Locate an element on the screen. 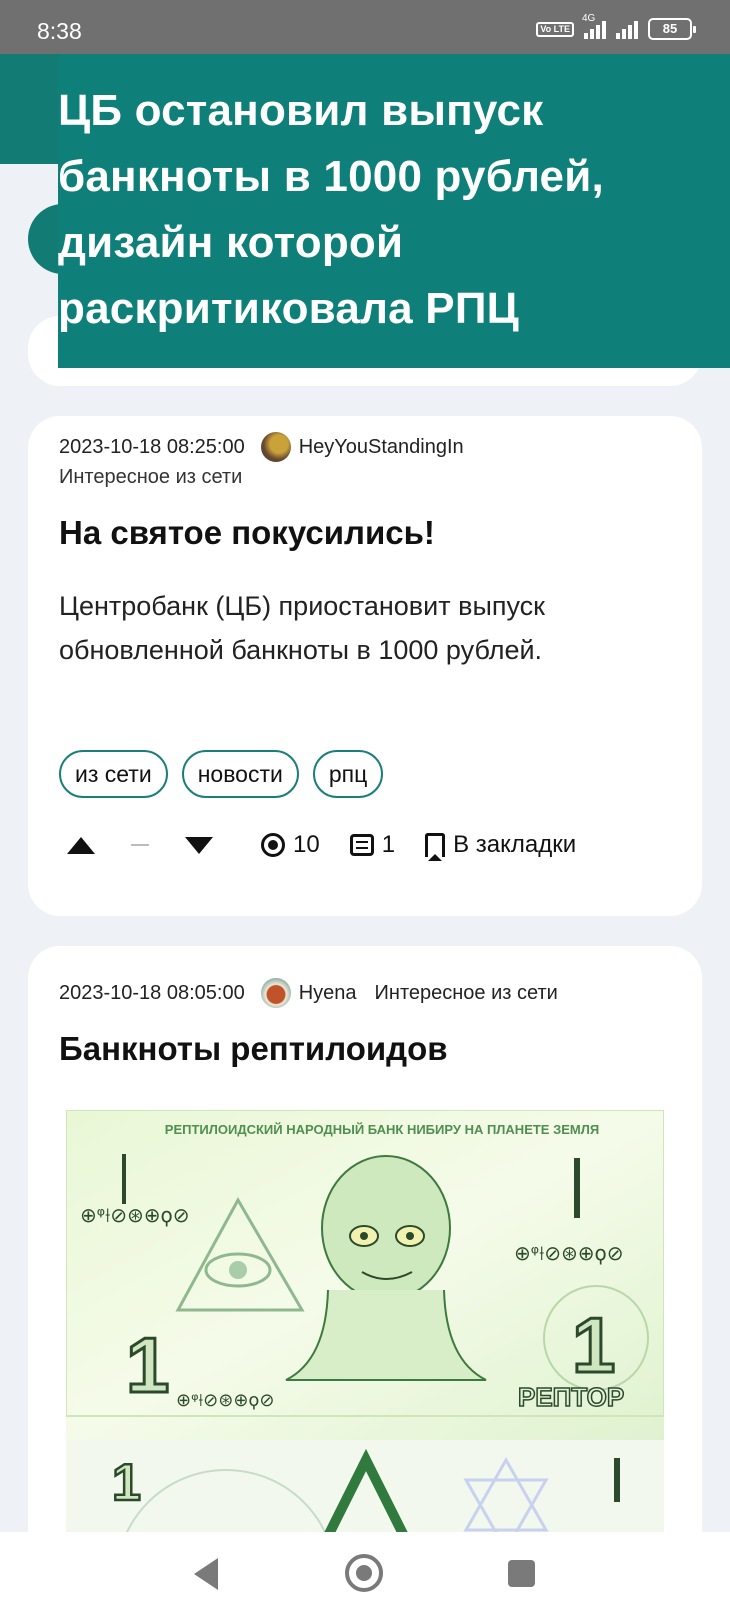 Image resolution: width=730 pixels, height=1622 pixels. battery-icon: 85 is located at coordinates (672, 29).